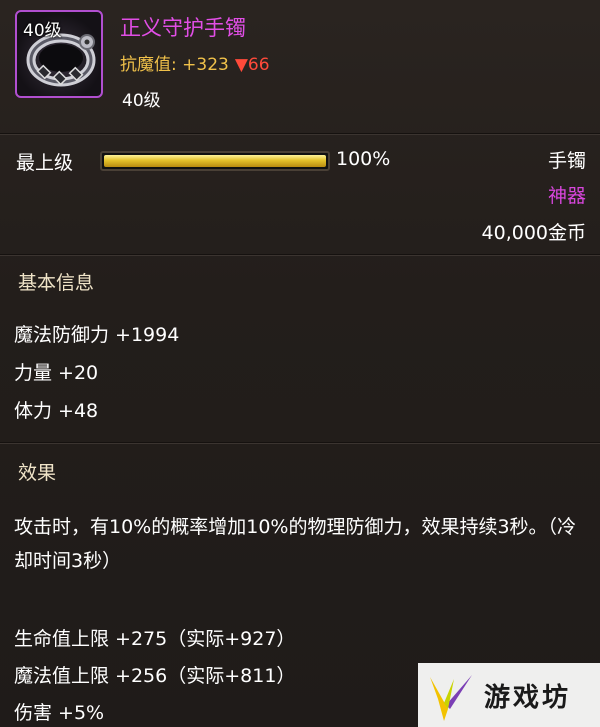 The height and width of the screenshot is (727, 600). I want to click on effect-stat: 魔法值上限 +256（实际+811）, so click(155, 676).